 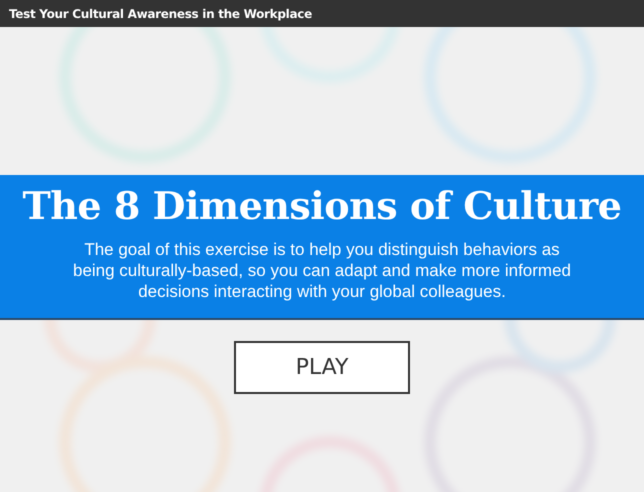 I want to click on heading: The 8 Dimensions of Culture, so click(x=322, y=206).